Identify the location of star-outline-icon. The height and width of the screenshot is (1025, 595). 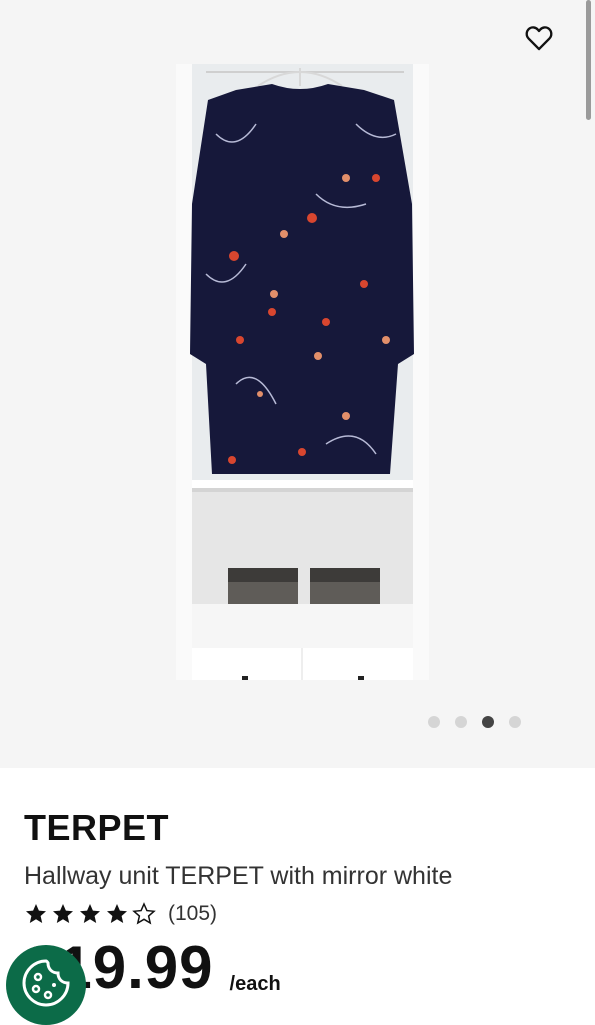
(144, 913).